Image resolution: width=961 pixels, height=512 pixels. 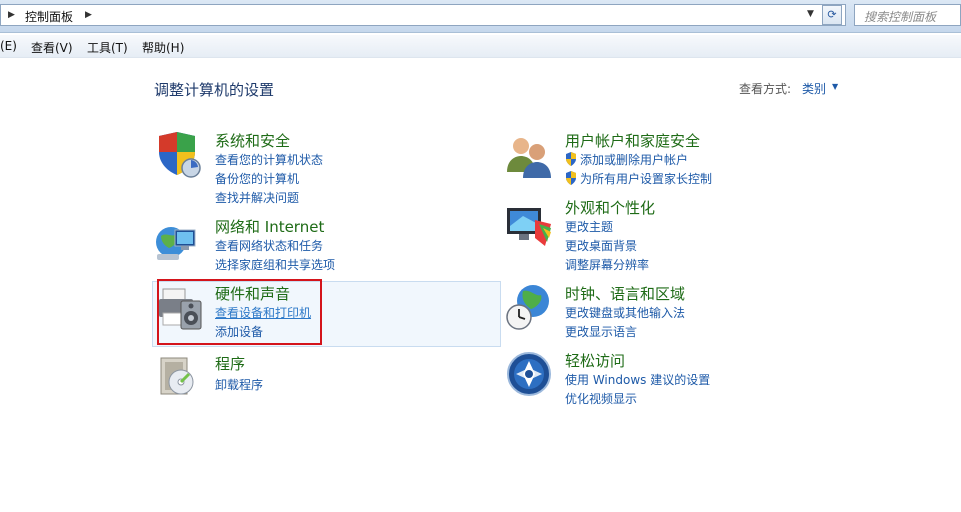 I want to click on system-security-shield-icon, so click(x=179, y=154).